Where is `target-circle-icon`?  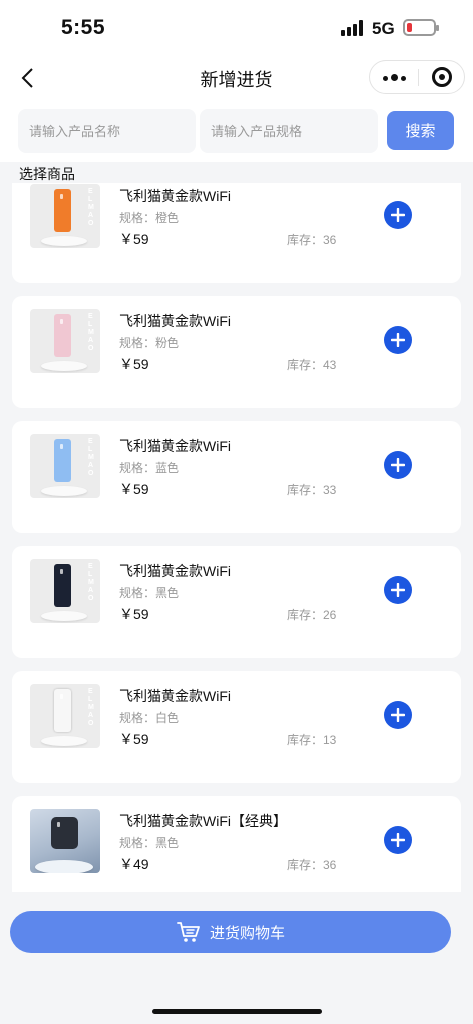
target-circle-icon is located at coordinates (442, 77).